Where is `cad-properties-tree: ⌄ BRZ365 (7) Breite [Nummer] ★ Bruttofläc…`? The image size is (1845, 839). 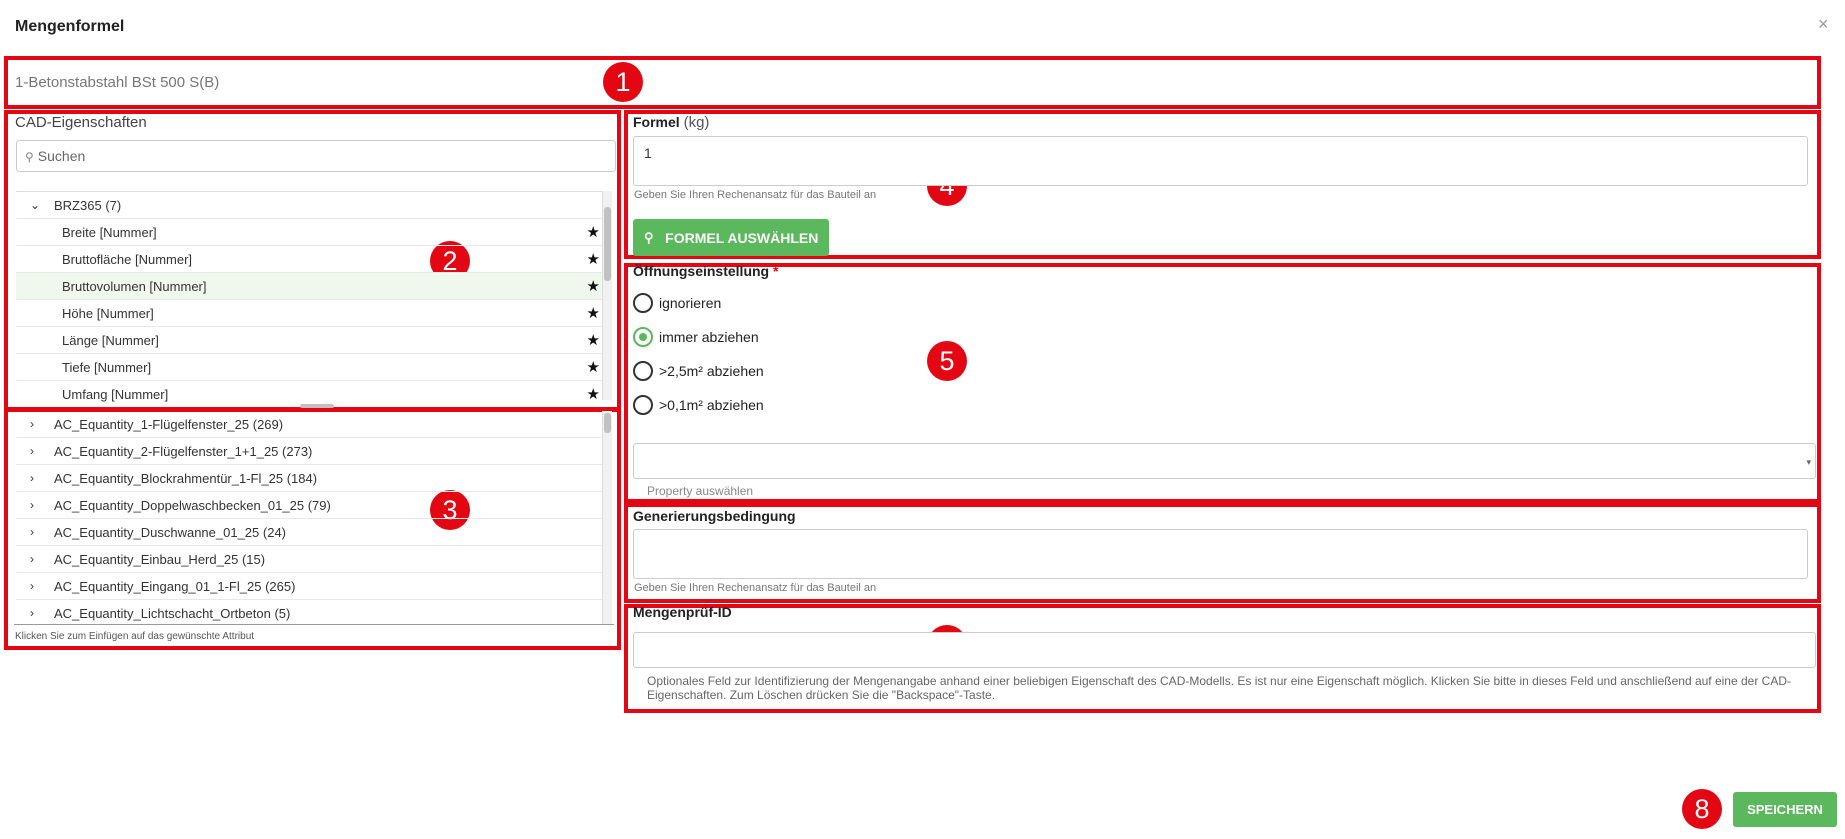
cad-properties-tree: ⌄ BRZ365 (7) Breite [Nummer] ★ Bruttofläc… is located at coordinates (314, 297).